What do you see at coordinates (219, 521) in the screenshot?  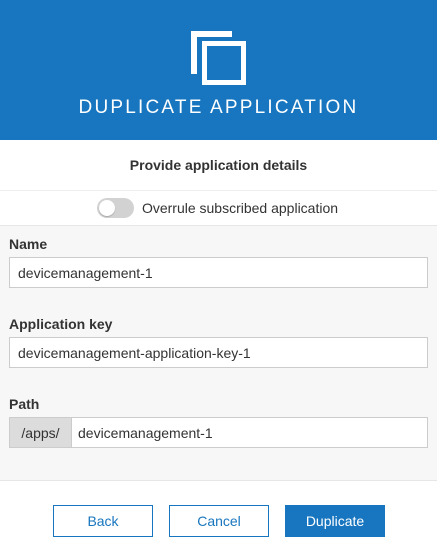 I see `cancel-button: Cancel` at bounding box center [219, 521].